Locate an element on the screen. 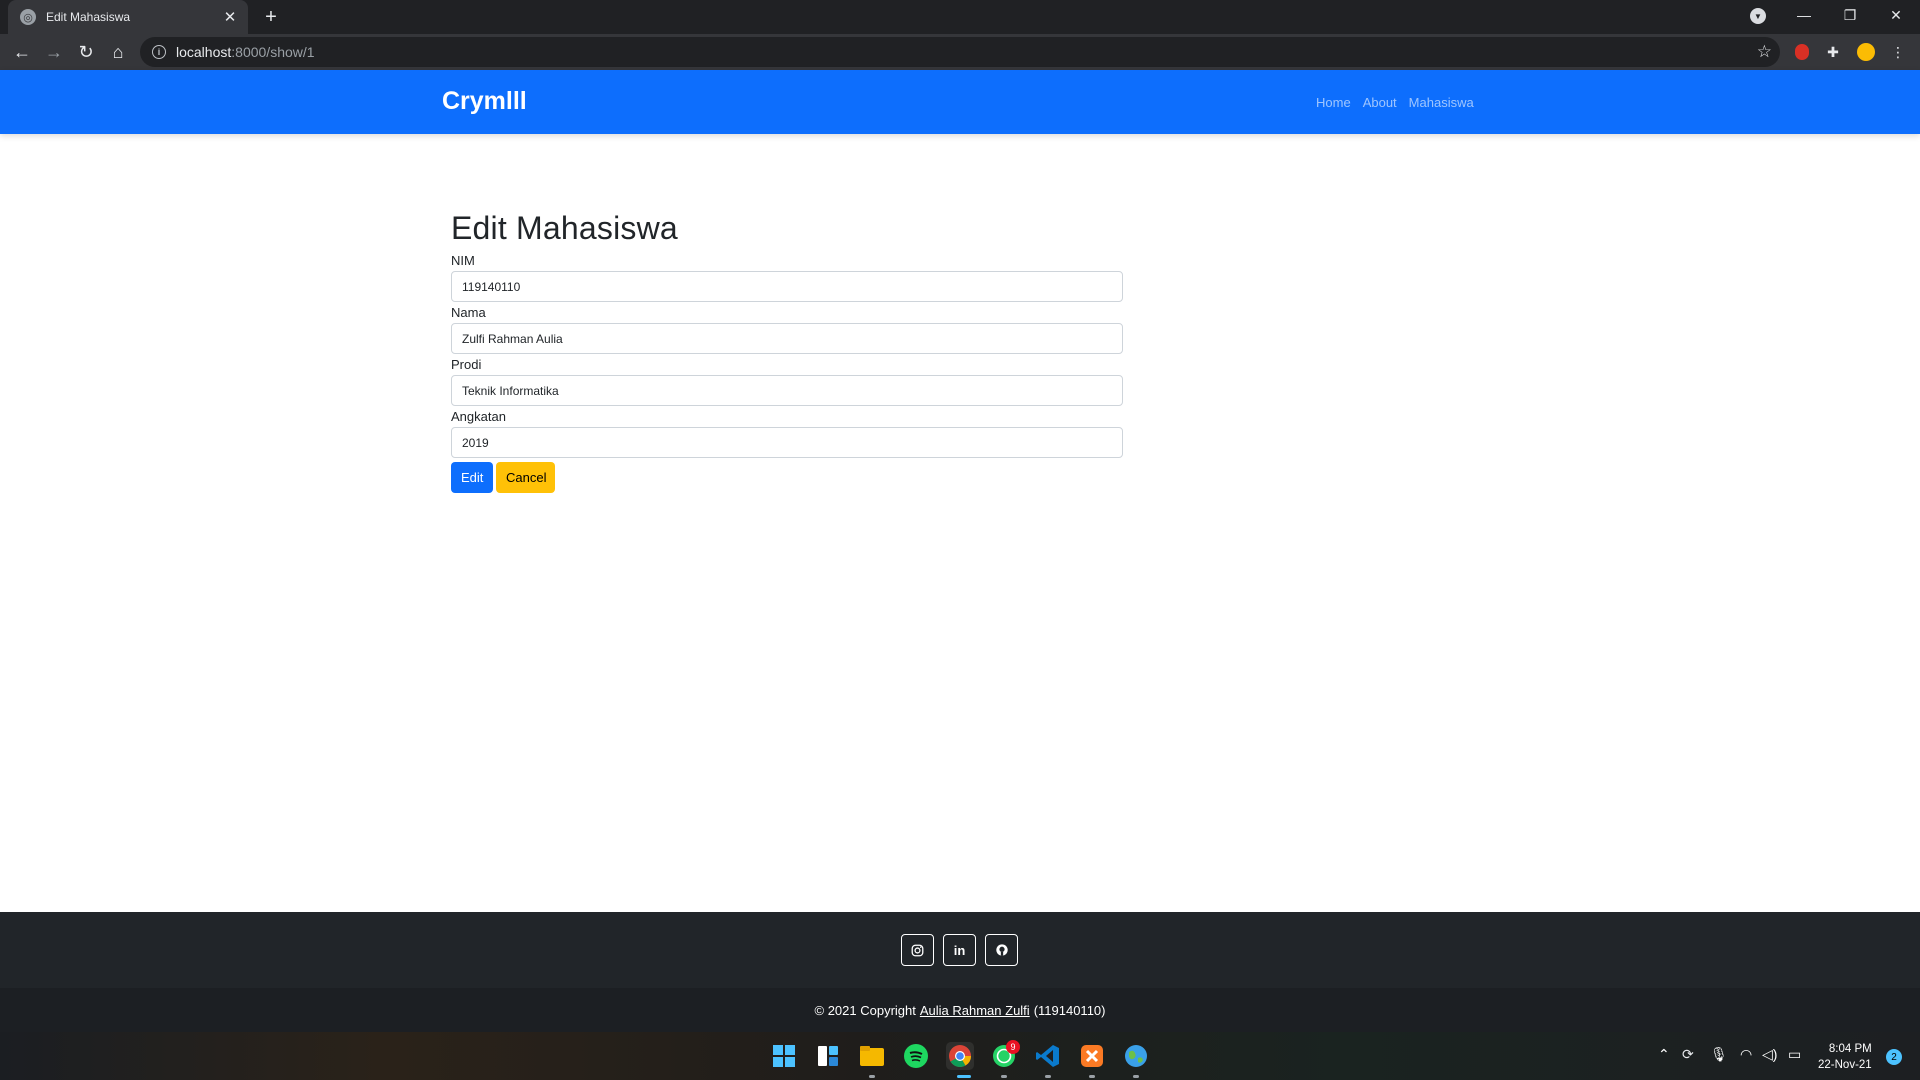 The height and width of the screenshot is (1080, 1920). nim-input is located at coordinates (787, 286).